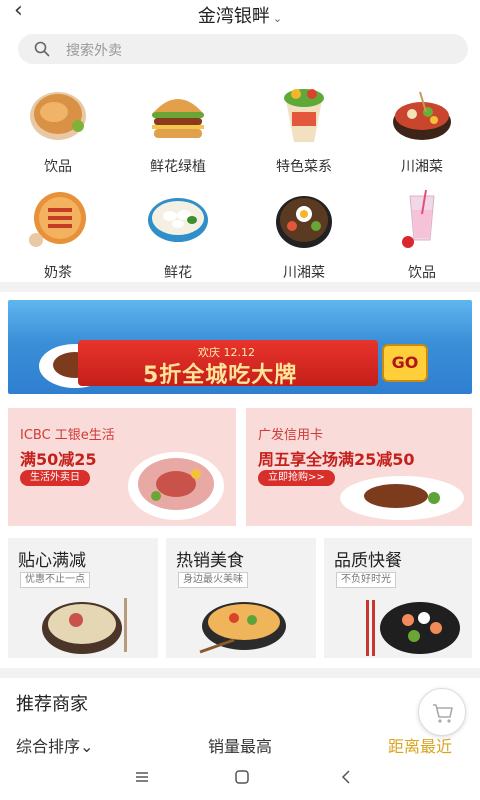  Describe the element at coordinates (67, 435) in the screenshot. I see `promo-bank-label: ICBC 工银e生活` at that location.